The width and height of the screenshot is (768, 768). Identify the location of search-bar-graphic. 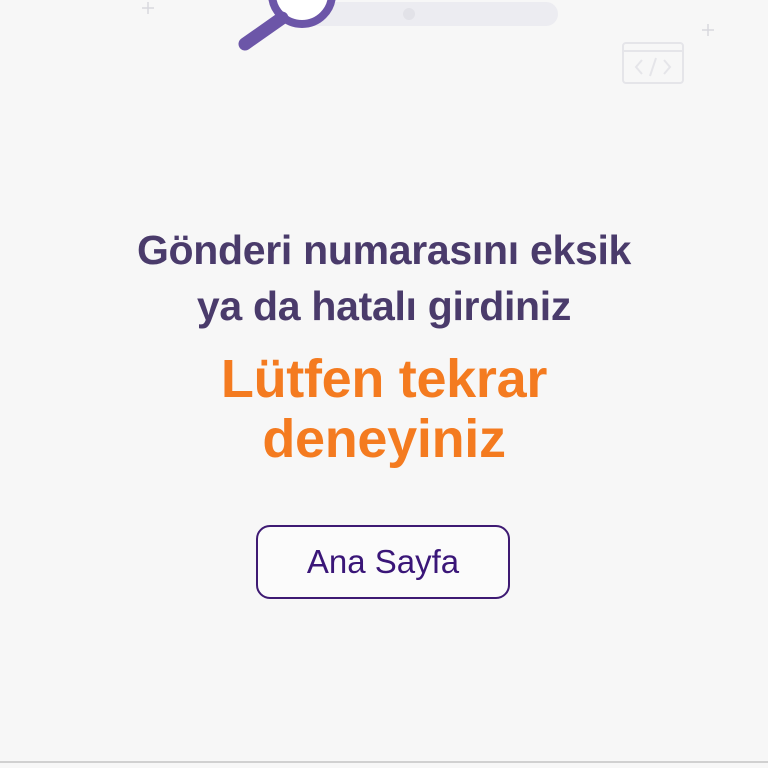
(429, 14).